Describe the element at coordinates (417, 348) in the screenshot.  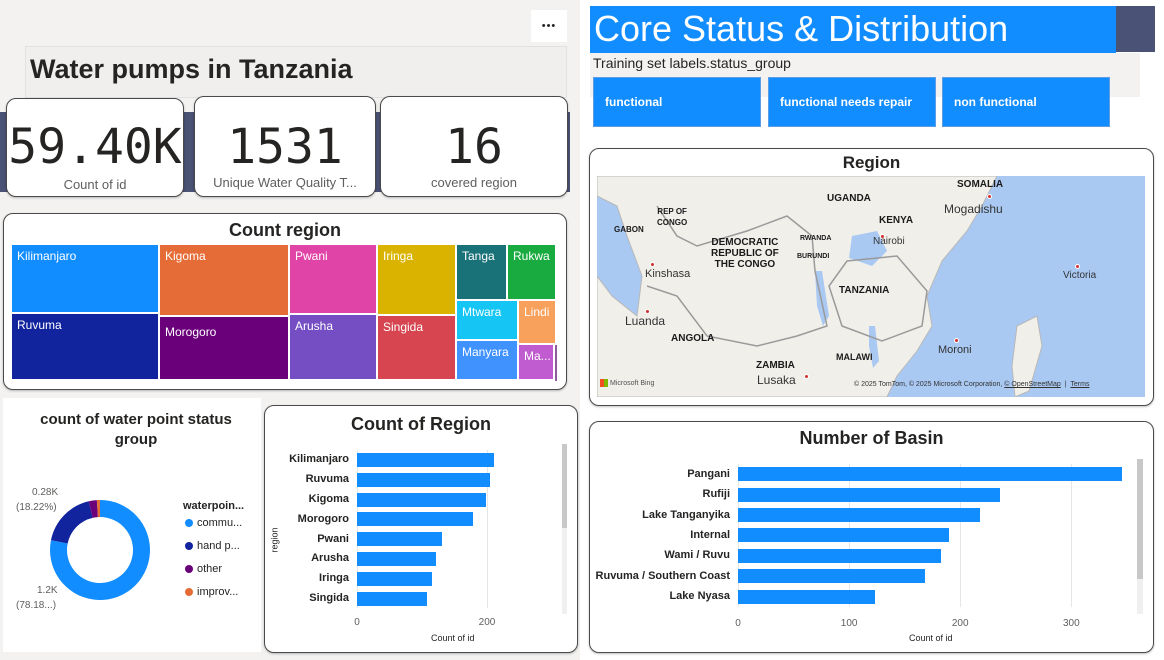
I see `treemap-tile-singida: Singida` at that location.